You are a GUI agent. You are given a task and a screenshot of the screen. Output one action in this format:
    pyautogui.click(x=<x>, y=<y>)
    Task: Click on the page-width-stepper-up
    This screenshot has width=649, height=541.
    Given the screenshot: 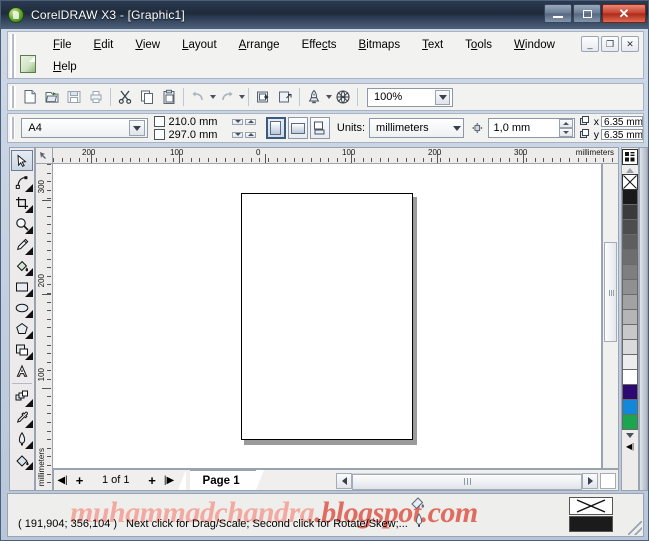 What is the action you would take?
    pyautogui.click(x=251, y=121)
    